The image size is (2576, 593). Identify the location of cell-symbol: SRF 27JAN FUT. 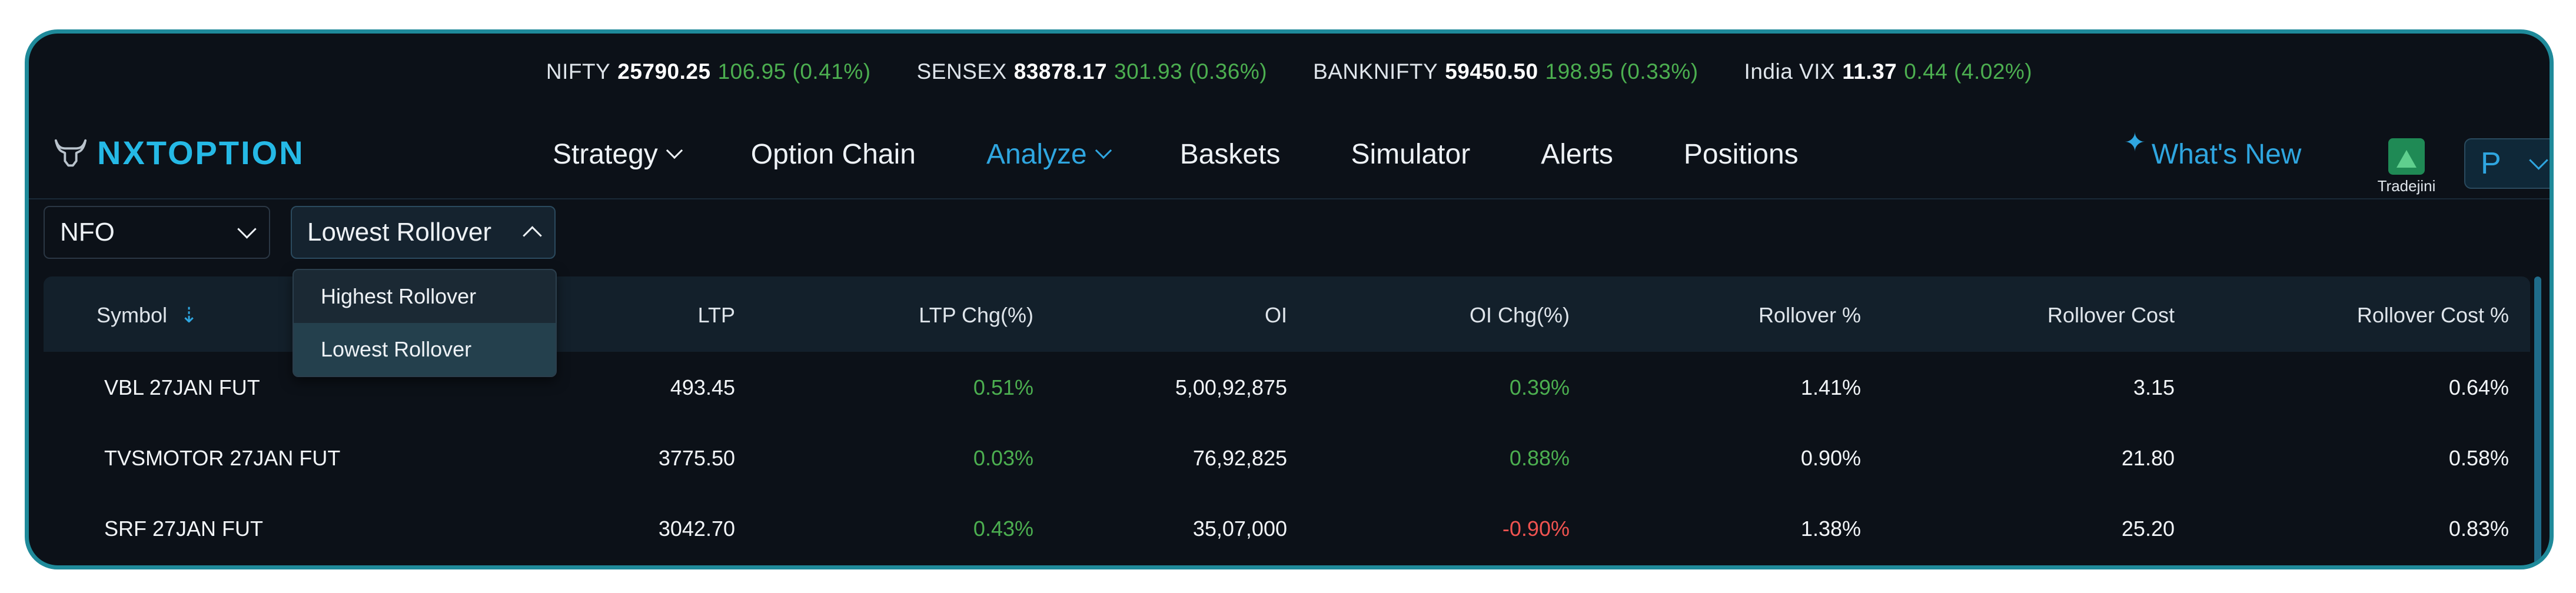
(184, 529).